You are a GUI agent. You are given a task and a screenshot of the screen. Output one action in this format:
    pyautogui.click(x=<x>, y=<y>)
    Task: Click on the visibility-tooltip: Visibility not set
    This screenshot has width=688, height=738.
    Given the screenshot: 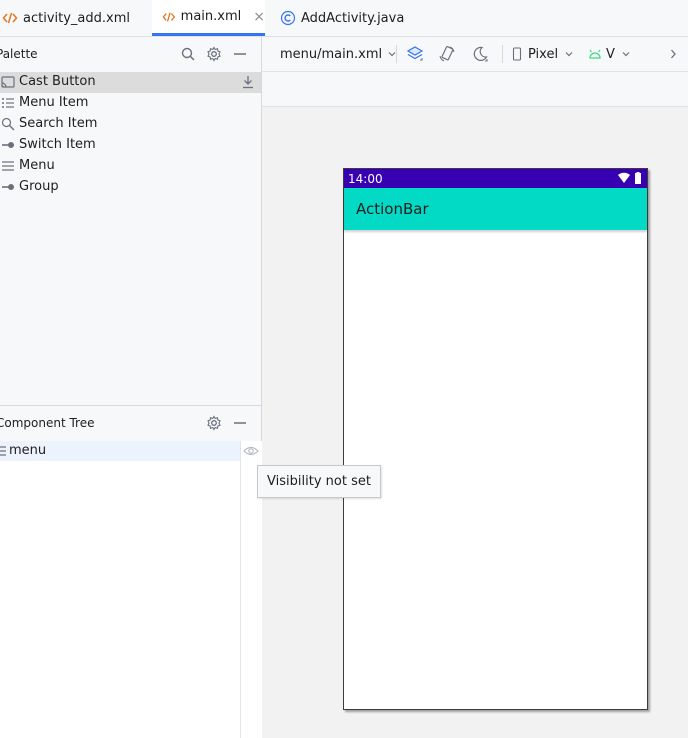 What is the action you would take?
    pyautogui.click(x=319, y=481)
    